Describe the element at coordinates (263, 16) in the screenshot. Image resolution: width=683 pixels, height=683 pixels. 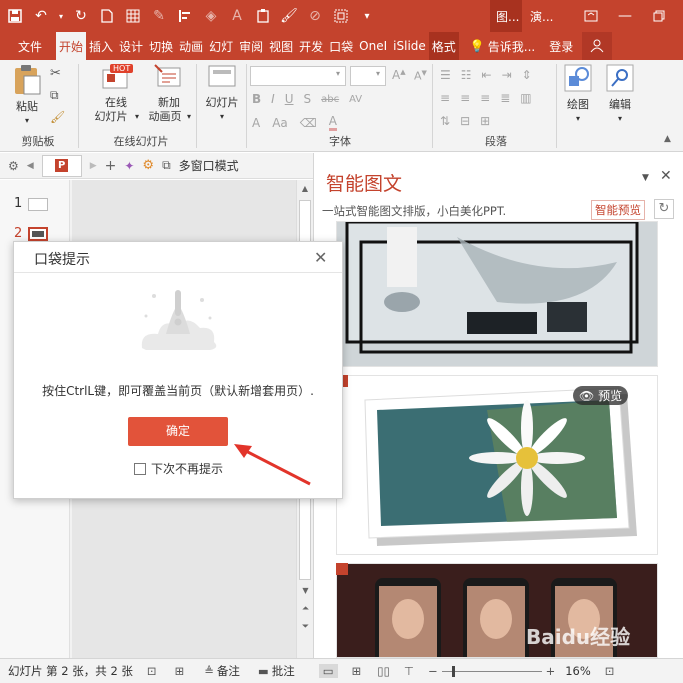
I see `clipboard-icon` at that location.